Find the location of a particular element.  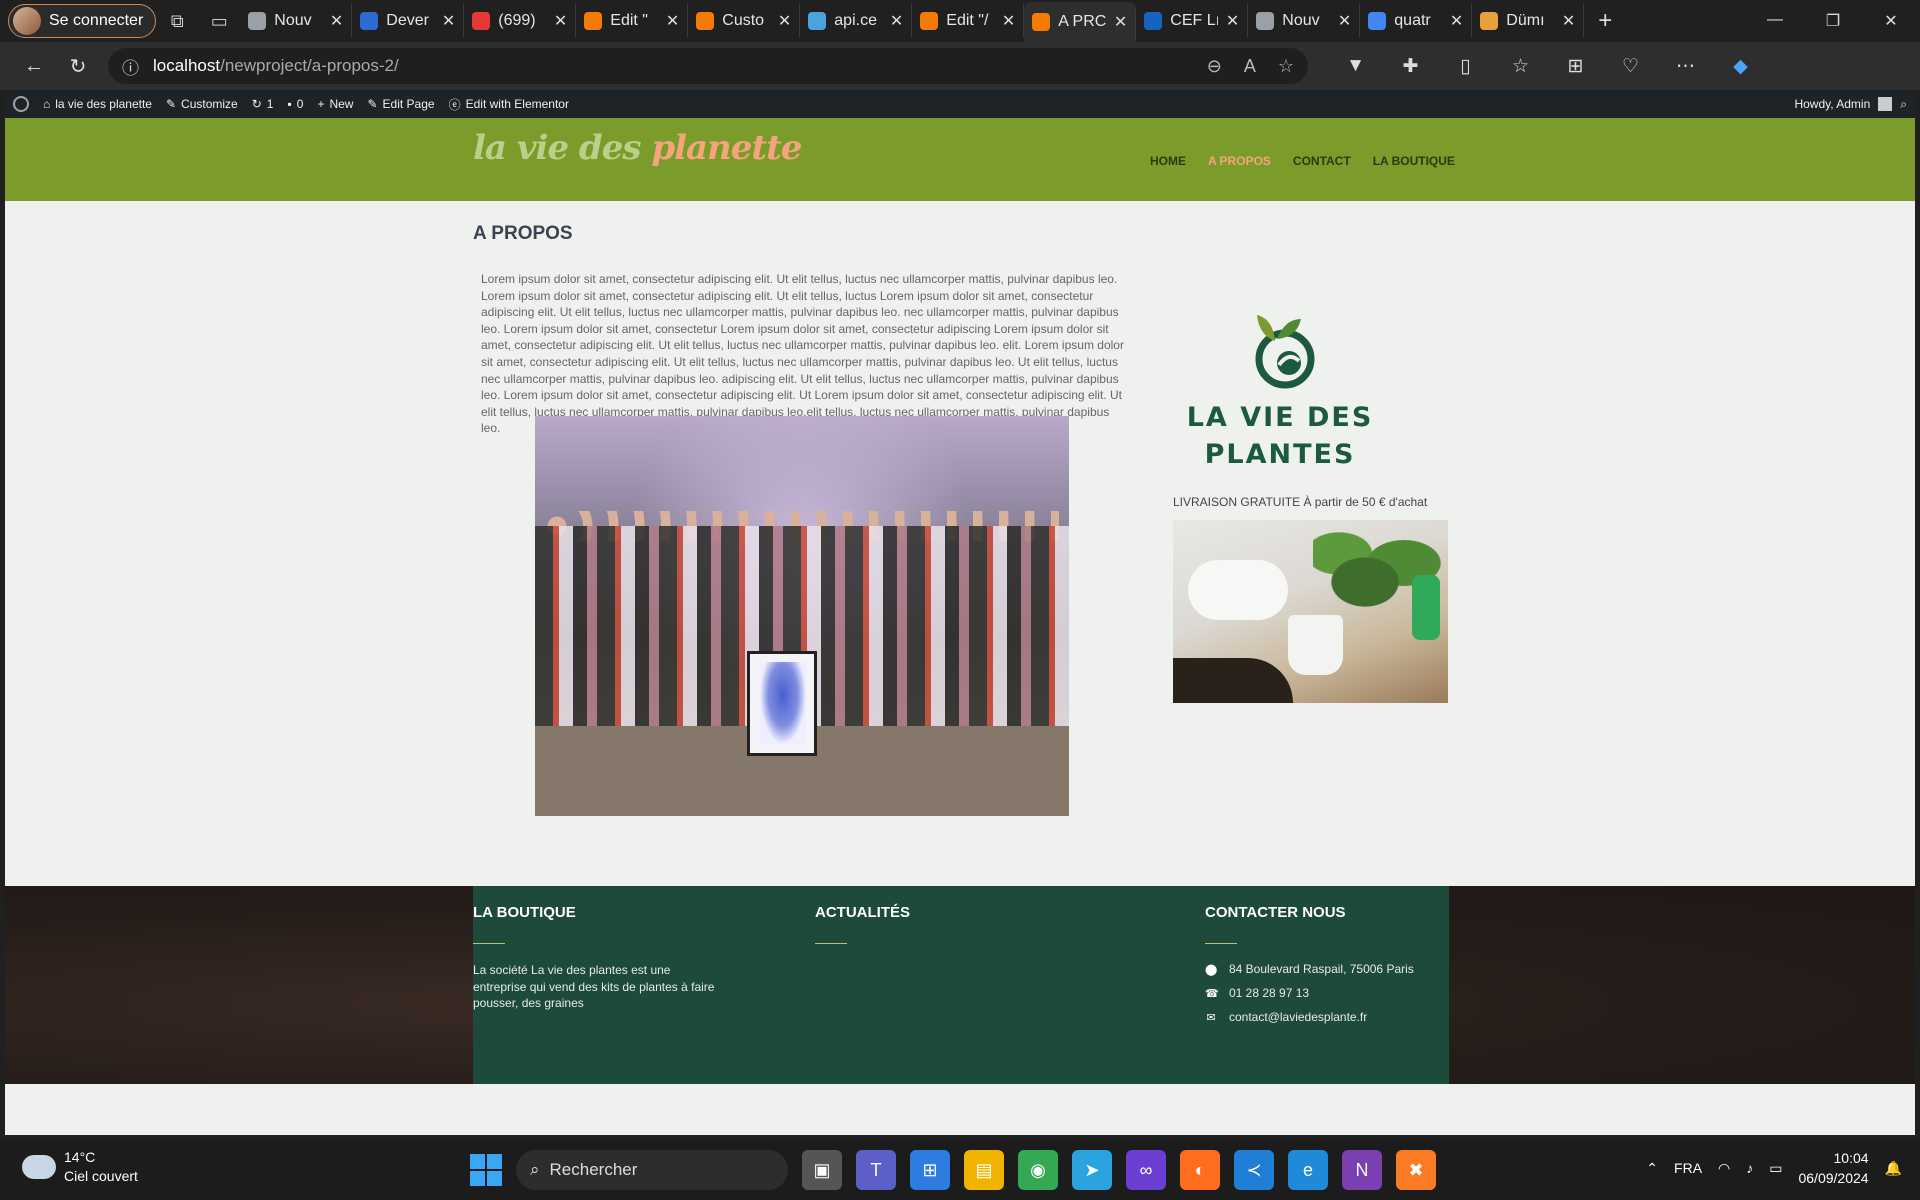

wp-search-icon: ⌕ is located at coordinates (1903, 104).